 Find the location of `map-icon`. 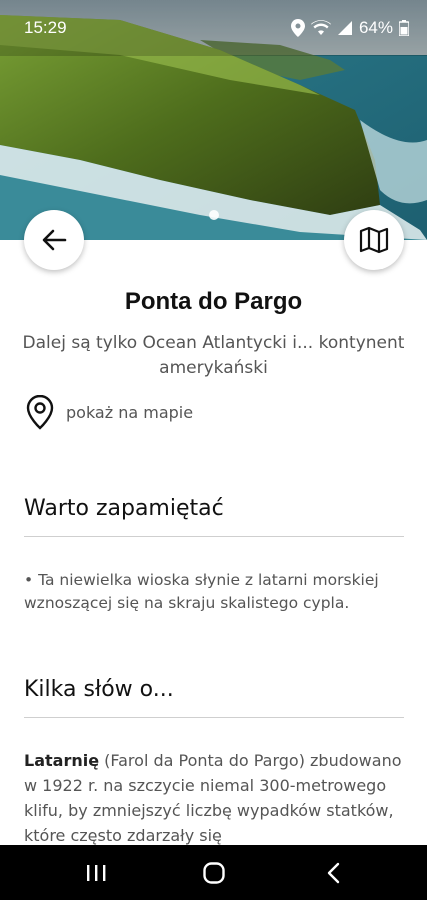

map-icon is located at coordinates (374, 240).